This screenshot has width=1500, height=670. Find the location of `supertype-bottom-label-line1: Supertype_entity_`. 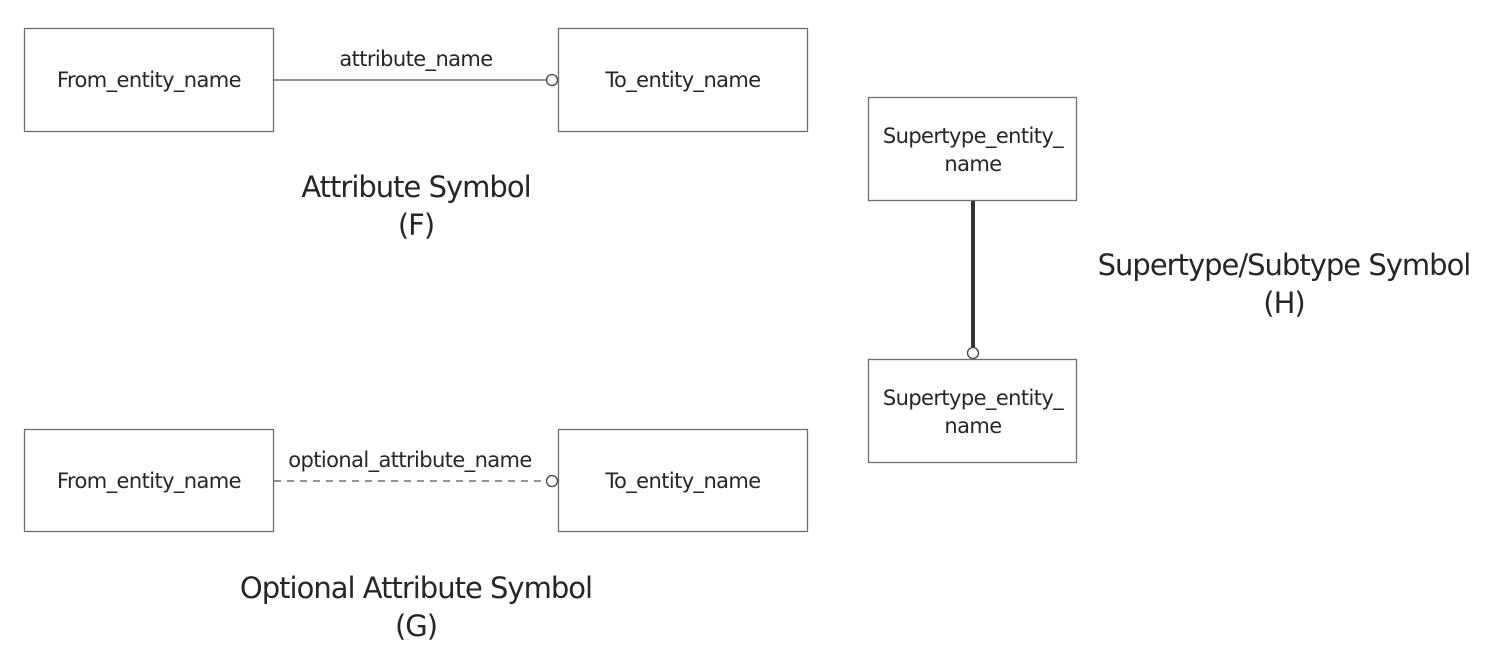

supertype-bottom-label-line1: Supertype_entity_ is located at coordinates (973, 398).